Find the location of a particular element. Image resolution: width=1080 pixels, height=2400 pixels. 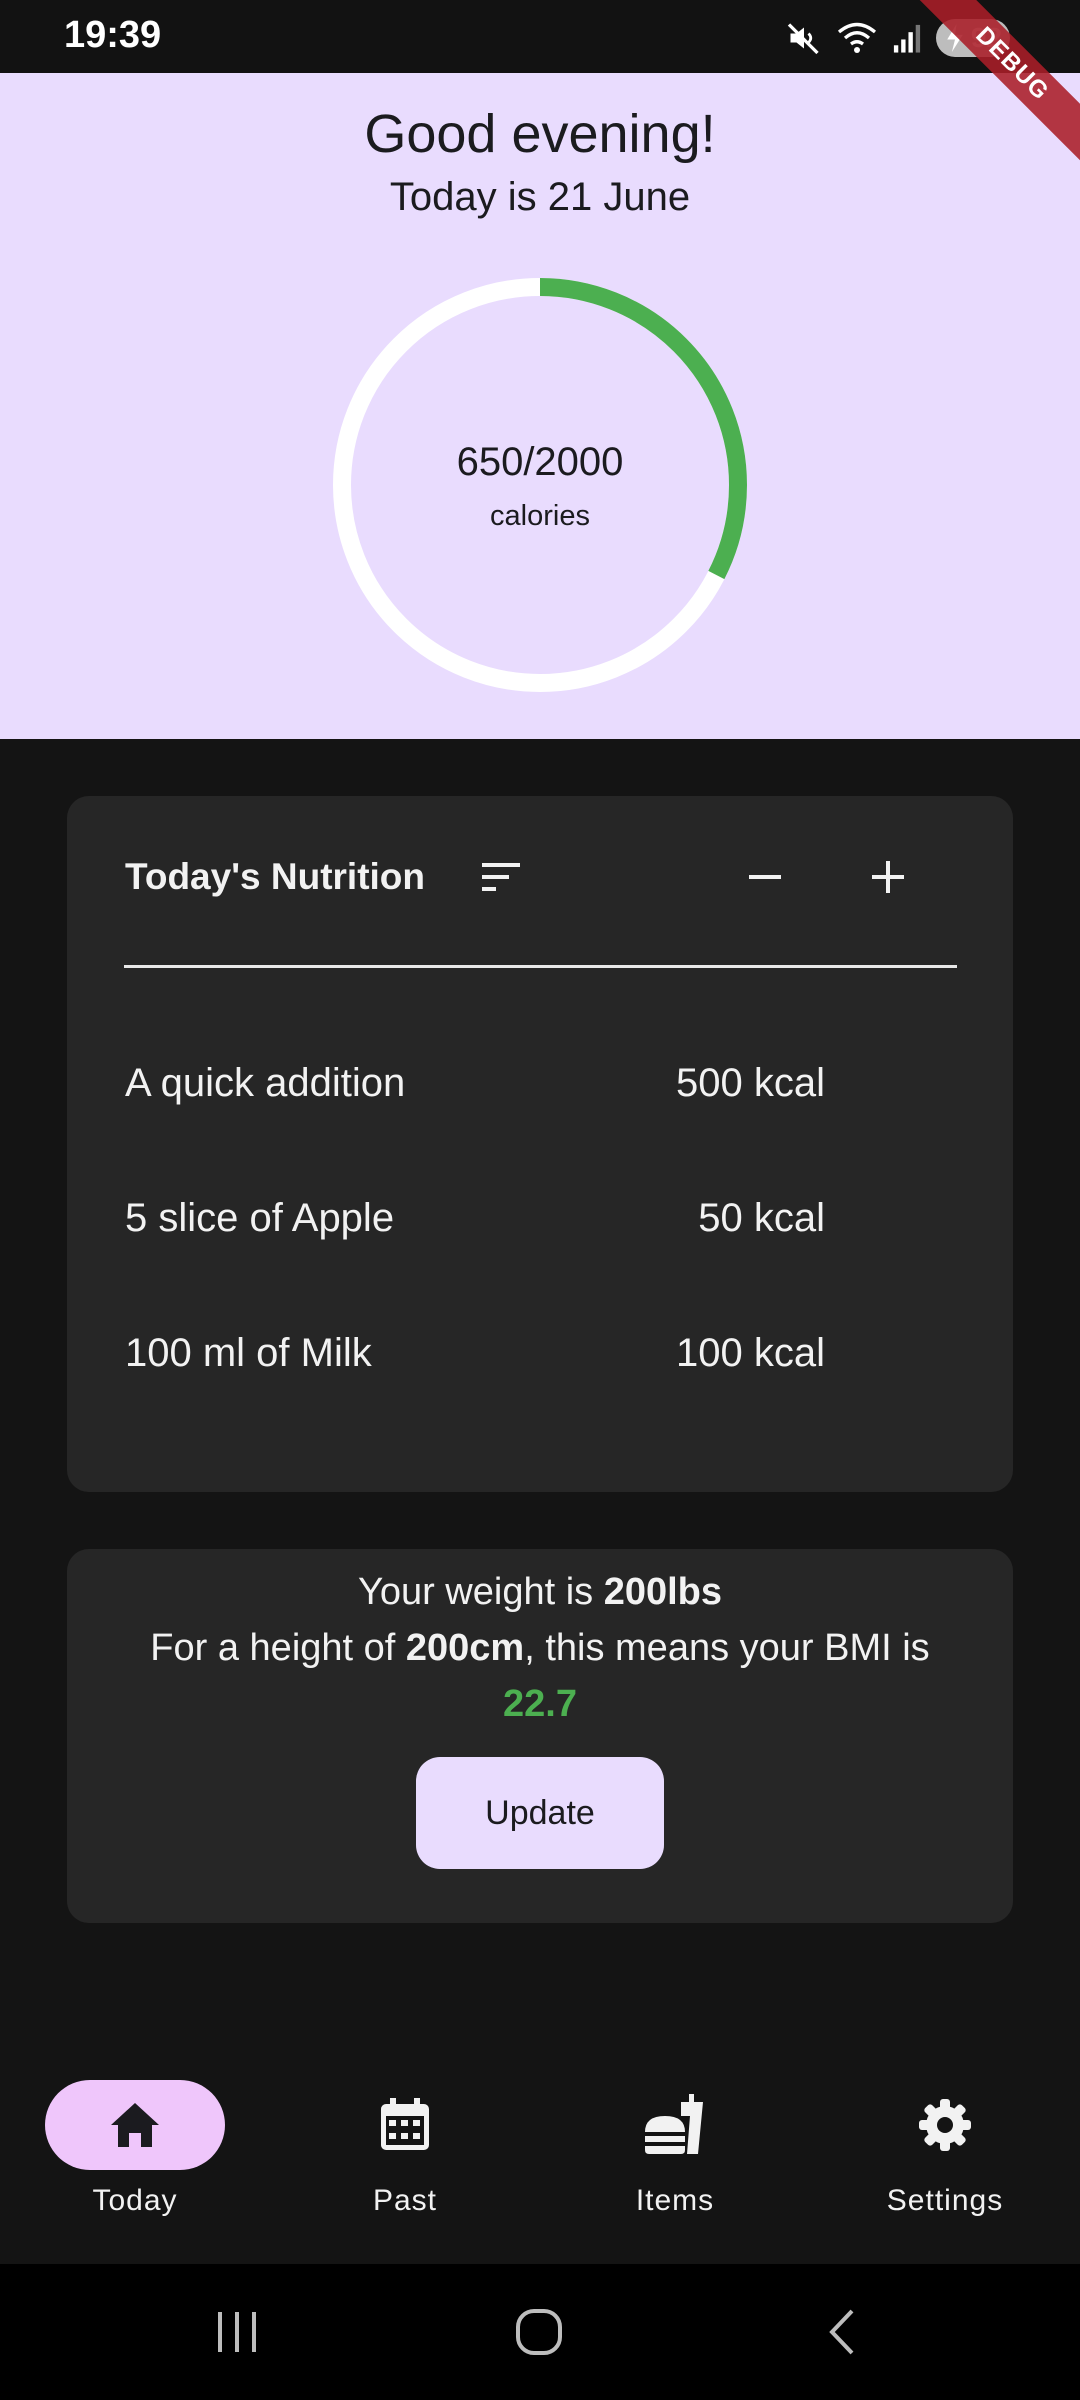

weight-value: 200lbs is located at coordinates (663, 1592).